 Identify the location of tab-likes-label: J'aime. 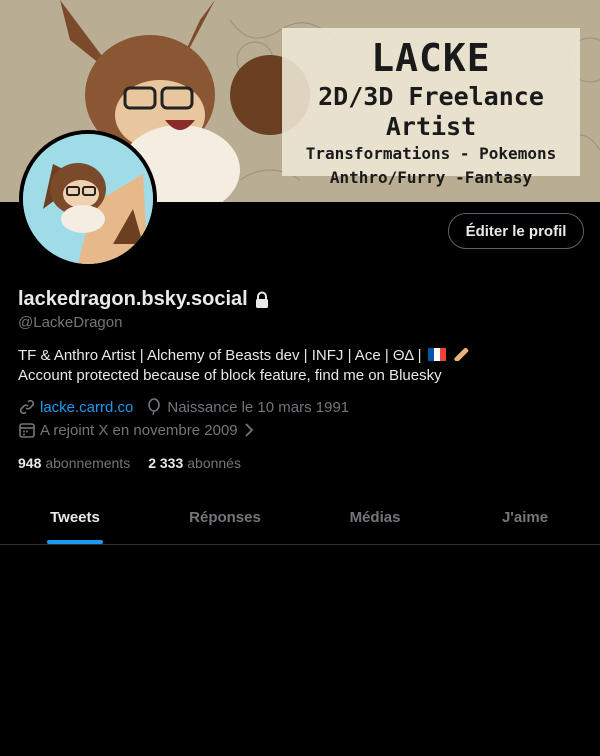
(525, 517).